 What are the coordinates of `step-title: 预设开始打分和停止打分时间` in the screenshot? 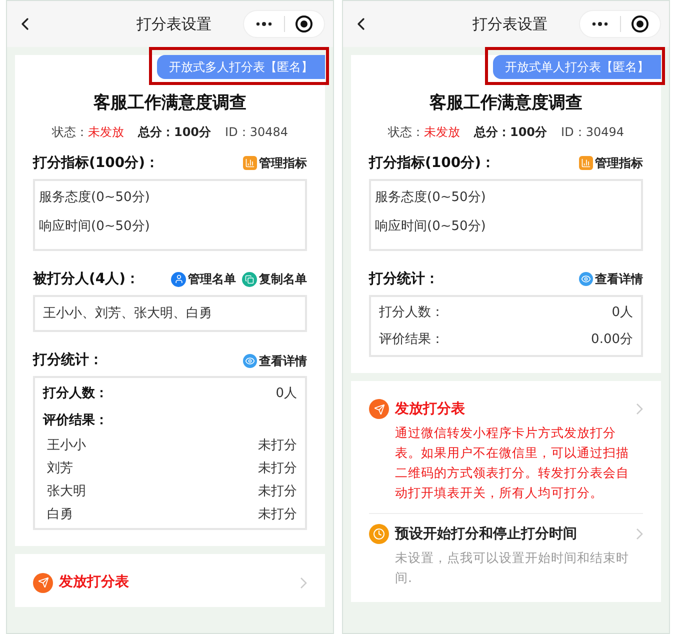 It's located at (486, 534).